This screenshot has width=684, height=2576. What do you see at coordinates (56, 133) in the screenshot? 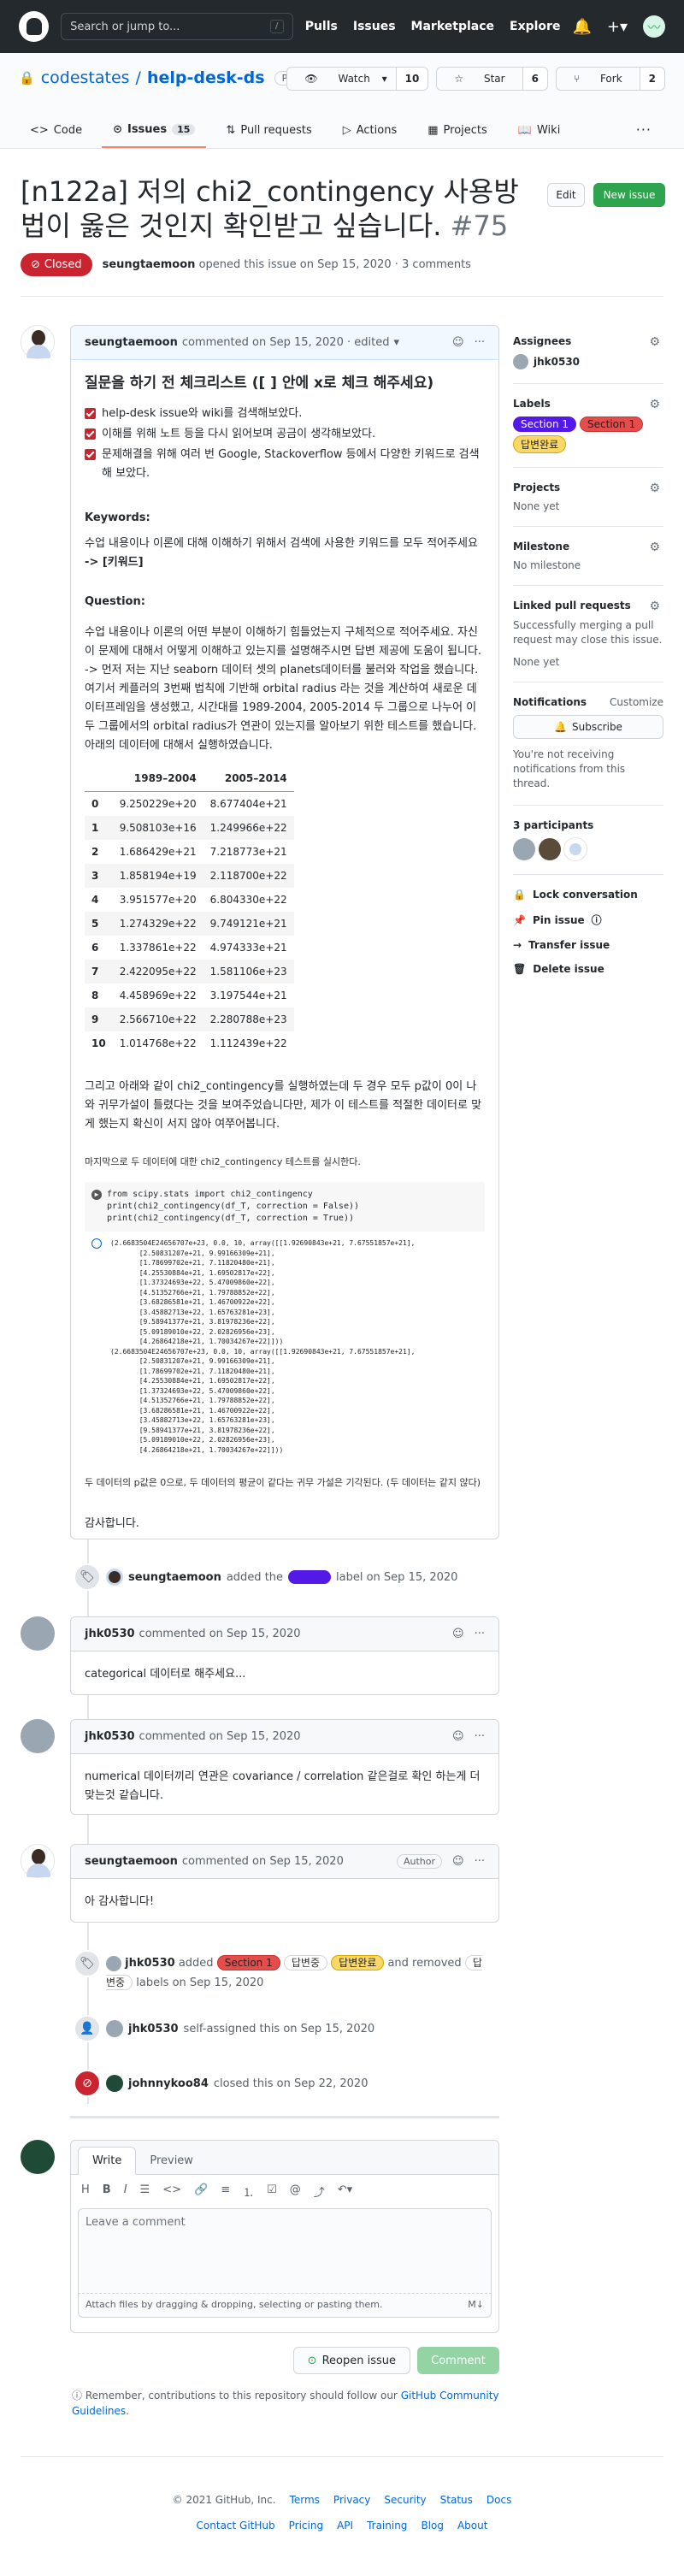
I see `tab-code: <> Code` at bounding box center [56, 133].